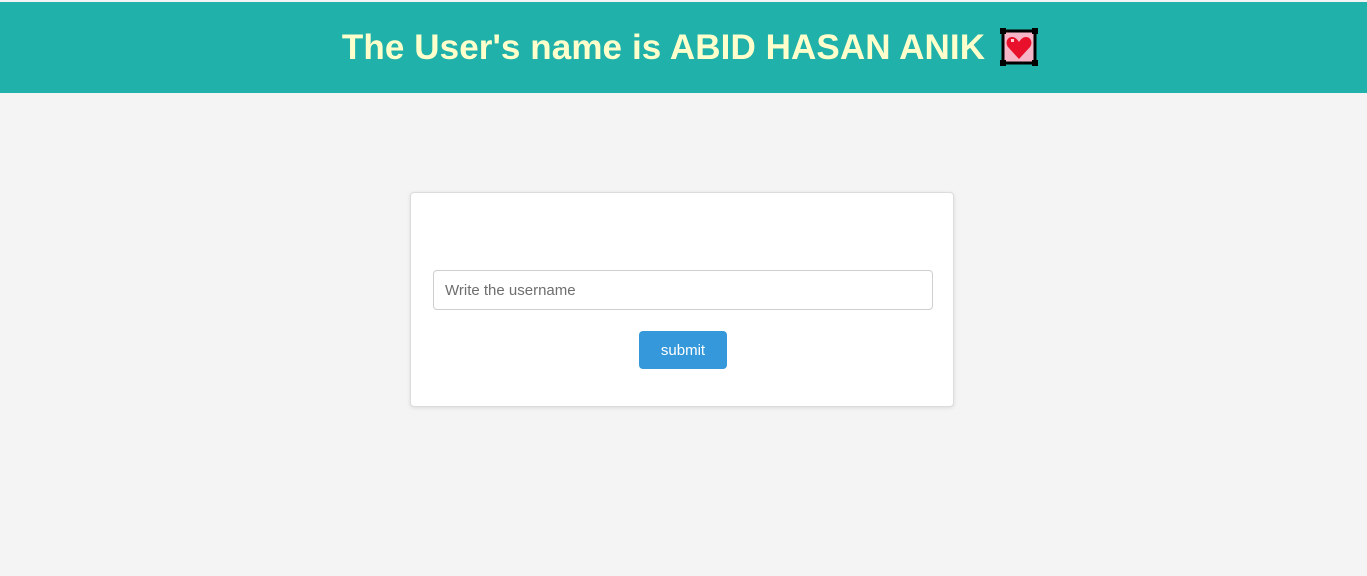 Image resolution: width=1367 pixels, height=576 pixels. I want to click on username-input, so click(683, 290).